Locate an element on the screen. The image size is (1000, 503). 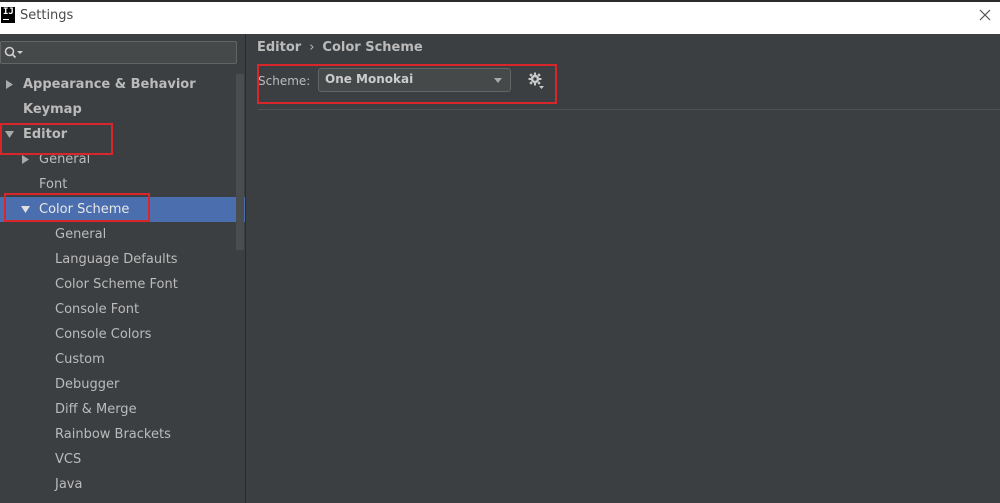
search-icon is located at coordinates (13, 52).